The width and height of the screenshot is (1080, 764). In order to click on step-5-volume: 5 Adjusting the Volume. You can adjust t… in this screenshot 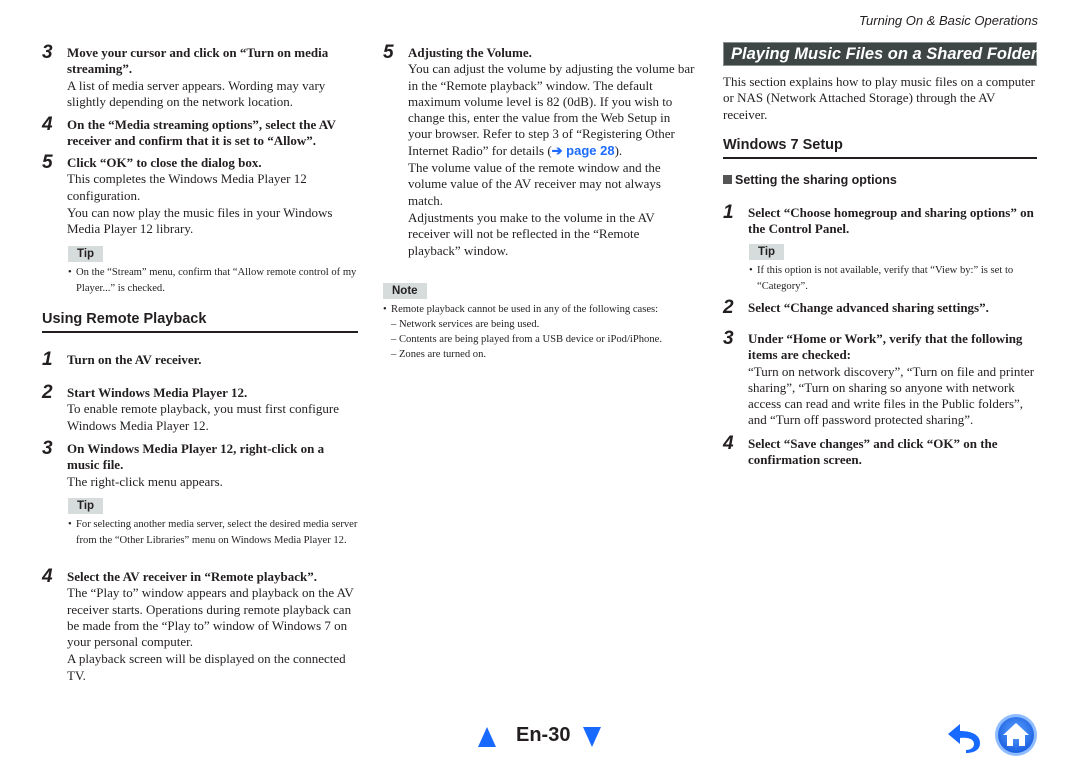, I will do `click(539, 150)`.